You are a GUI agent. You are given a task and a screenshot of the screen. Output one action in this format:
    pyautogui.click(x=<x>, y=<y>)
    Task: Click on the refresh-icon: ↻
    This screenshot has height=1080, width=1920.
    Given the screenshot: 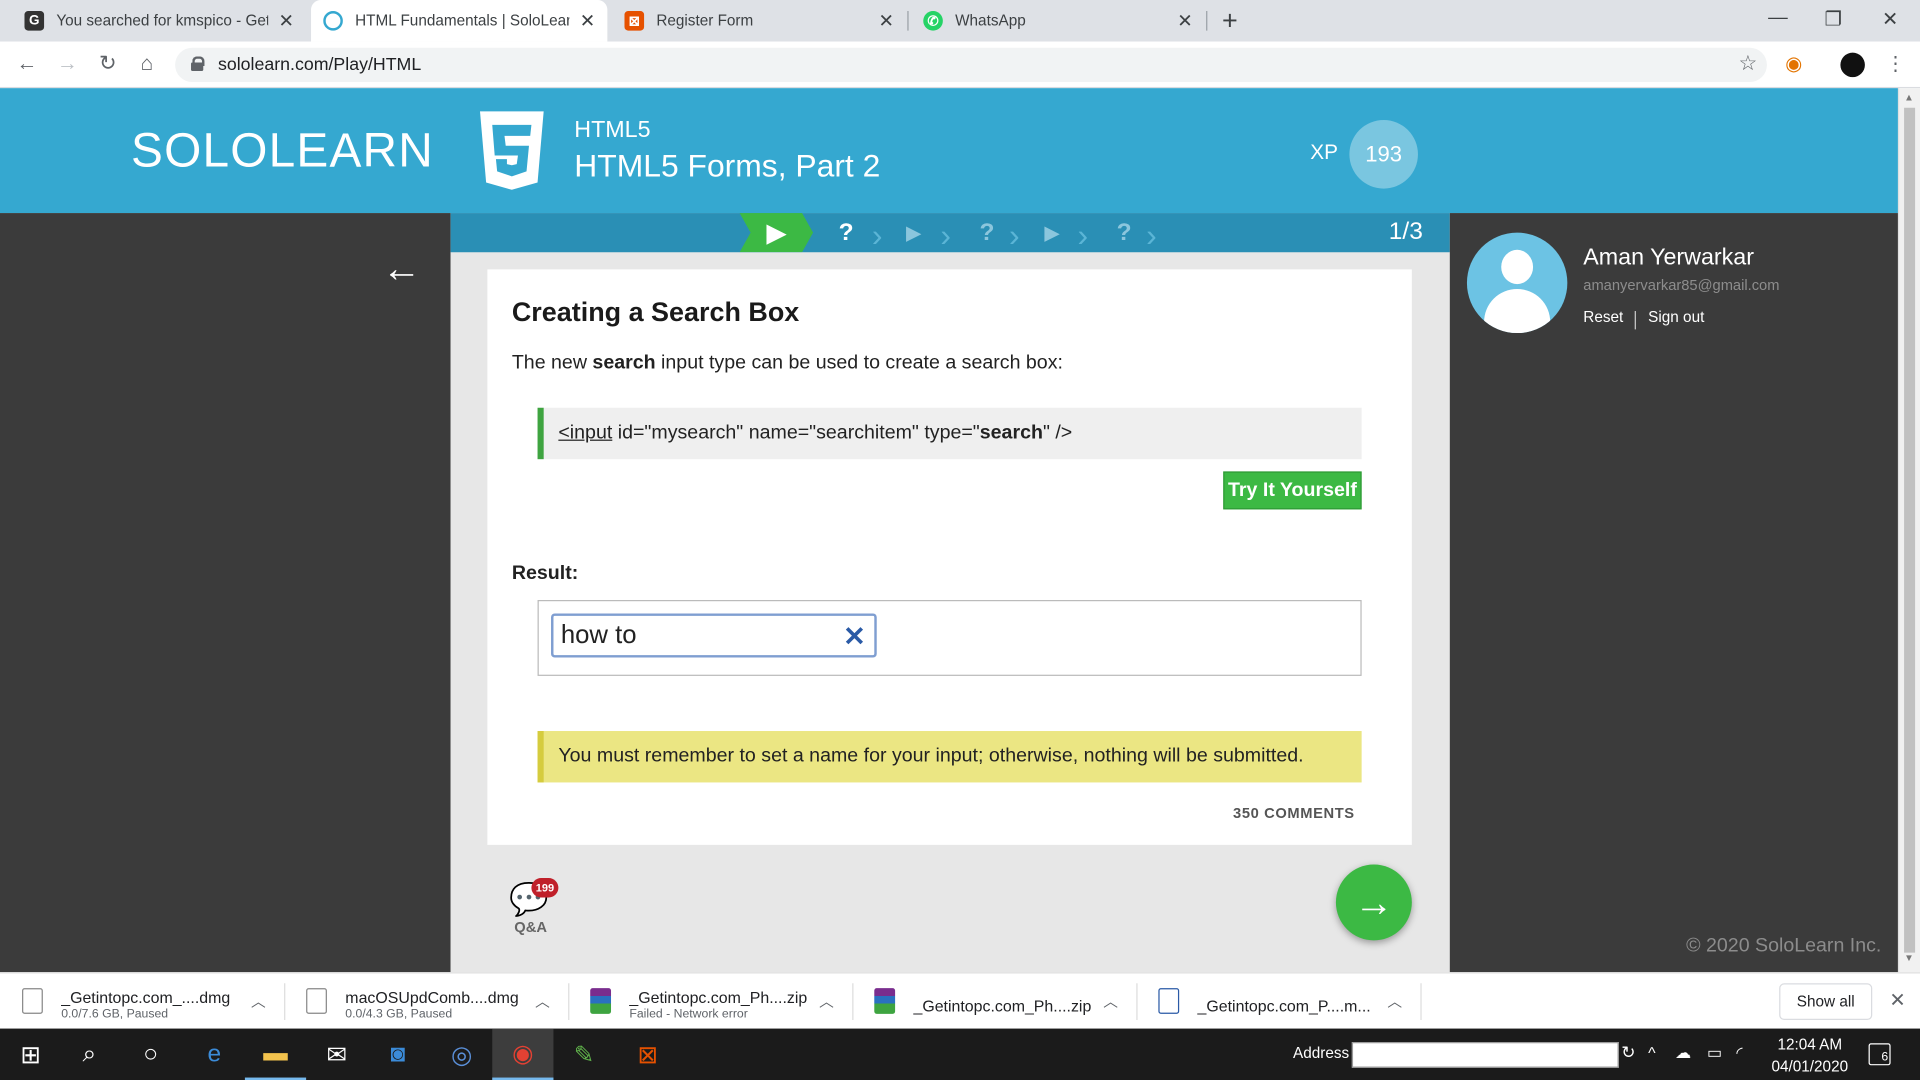 What is the action you would take?
    pyautogui.click(x=1628, y=1052)
    